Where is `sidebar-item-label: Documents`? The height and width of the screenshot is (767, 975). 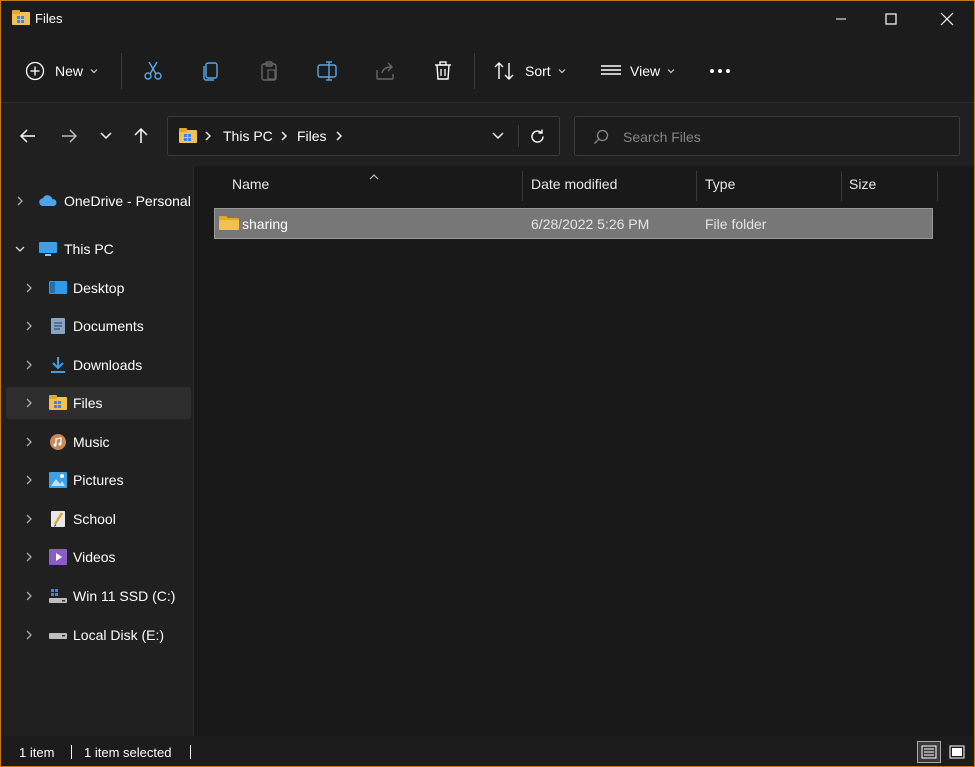 sidebar-item-label: Documents is located at coordinates (108, 326).